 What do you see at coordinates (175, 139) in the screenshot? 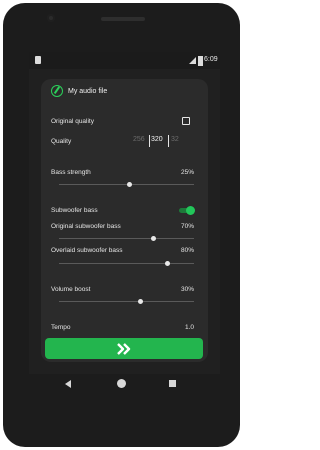
I see `quality-option-32: 32` at bounding box center [175, 139].